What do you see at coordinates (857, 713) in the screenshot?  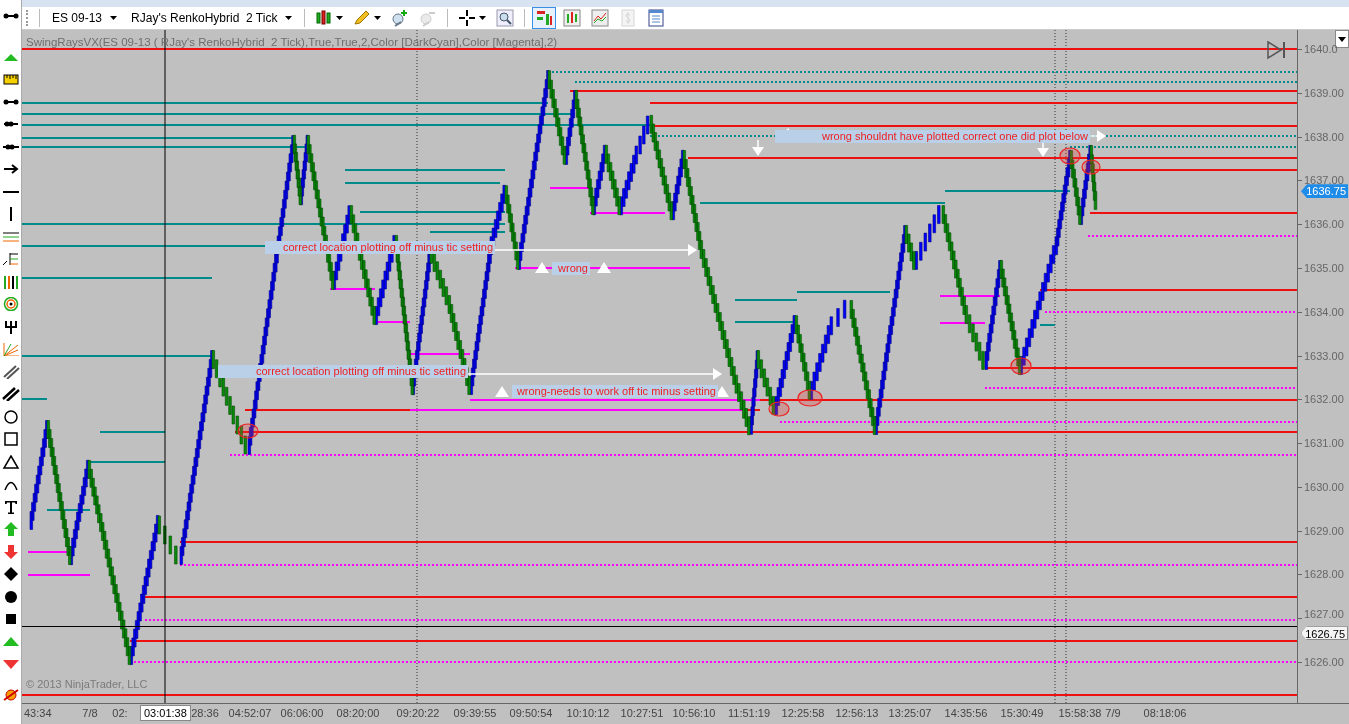 I see `time-label: 12:56:13` at bounding box center [857, 713].